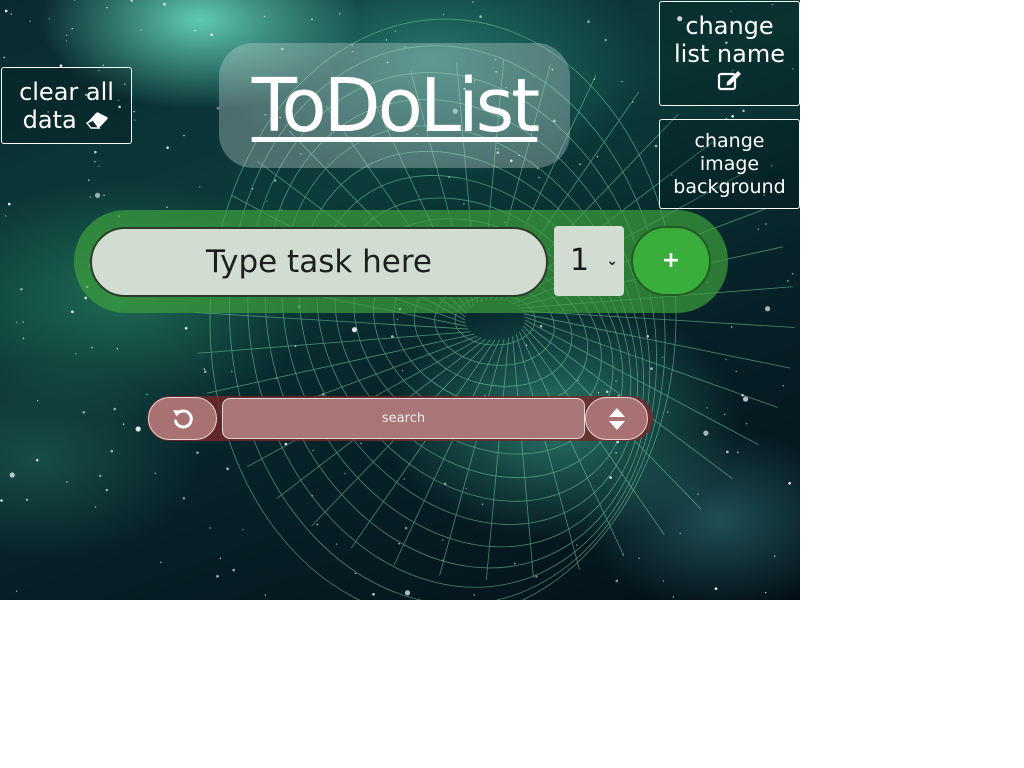  I want to click on refresh-button, so click(182, 418).